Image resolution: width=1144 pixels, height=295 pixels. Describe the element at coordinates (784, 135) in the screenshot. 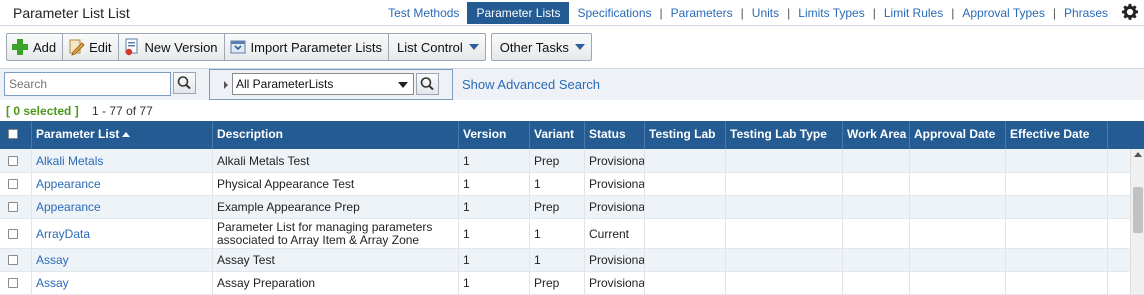

I see `column-header-testing-lab-type: Testing Lab Type` at that location.